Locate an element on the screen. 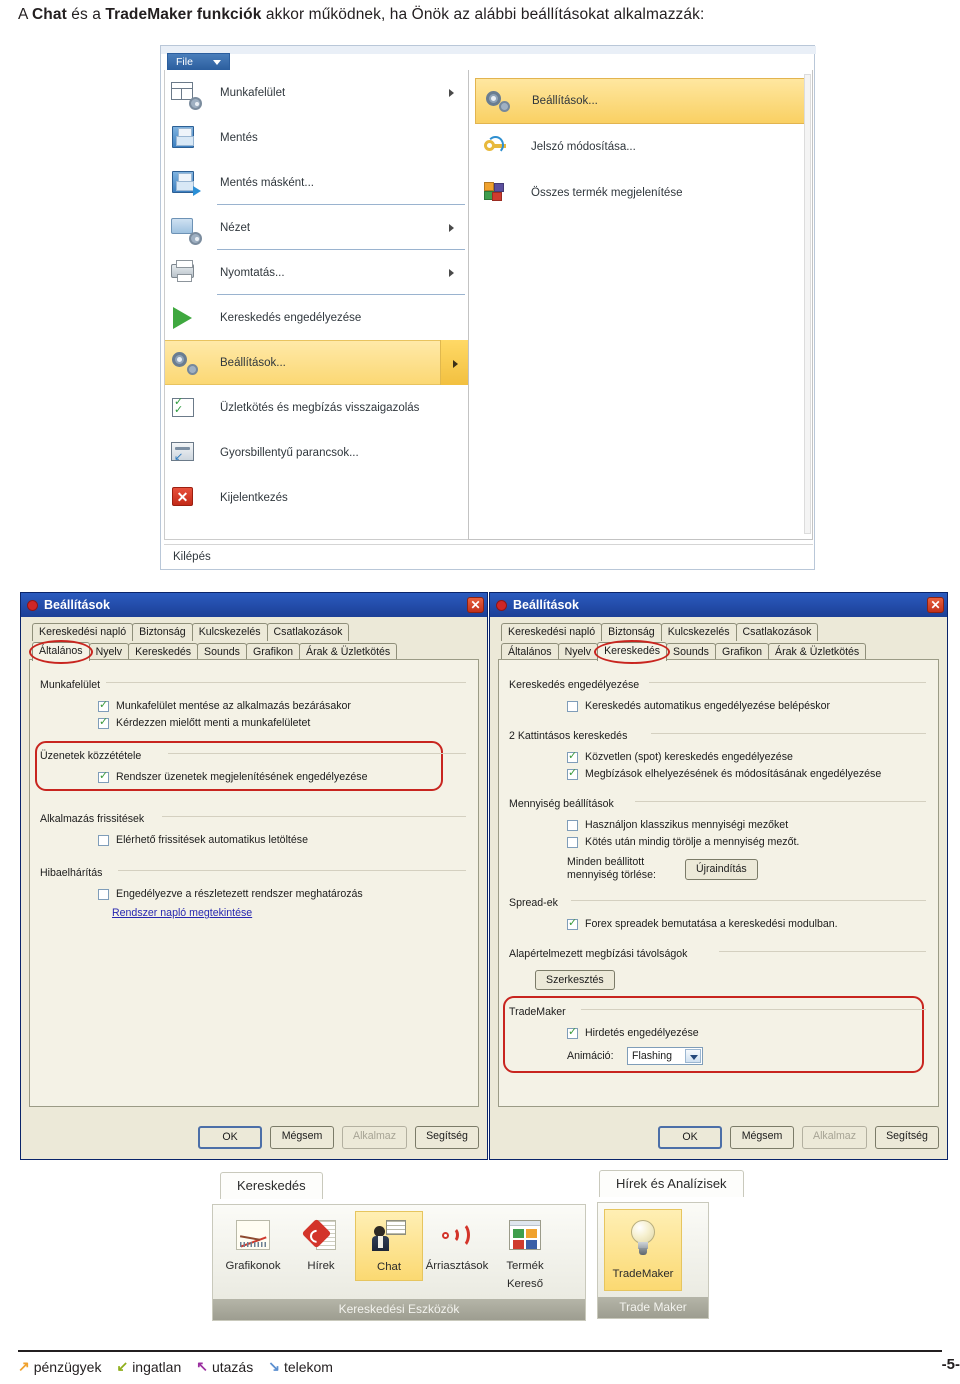  checkbox-row: Használjon klasszikus mennyiségi mezőket is located at coordinates (747, 825).